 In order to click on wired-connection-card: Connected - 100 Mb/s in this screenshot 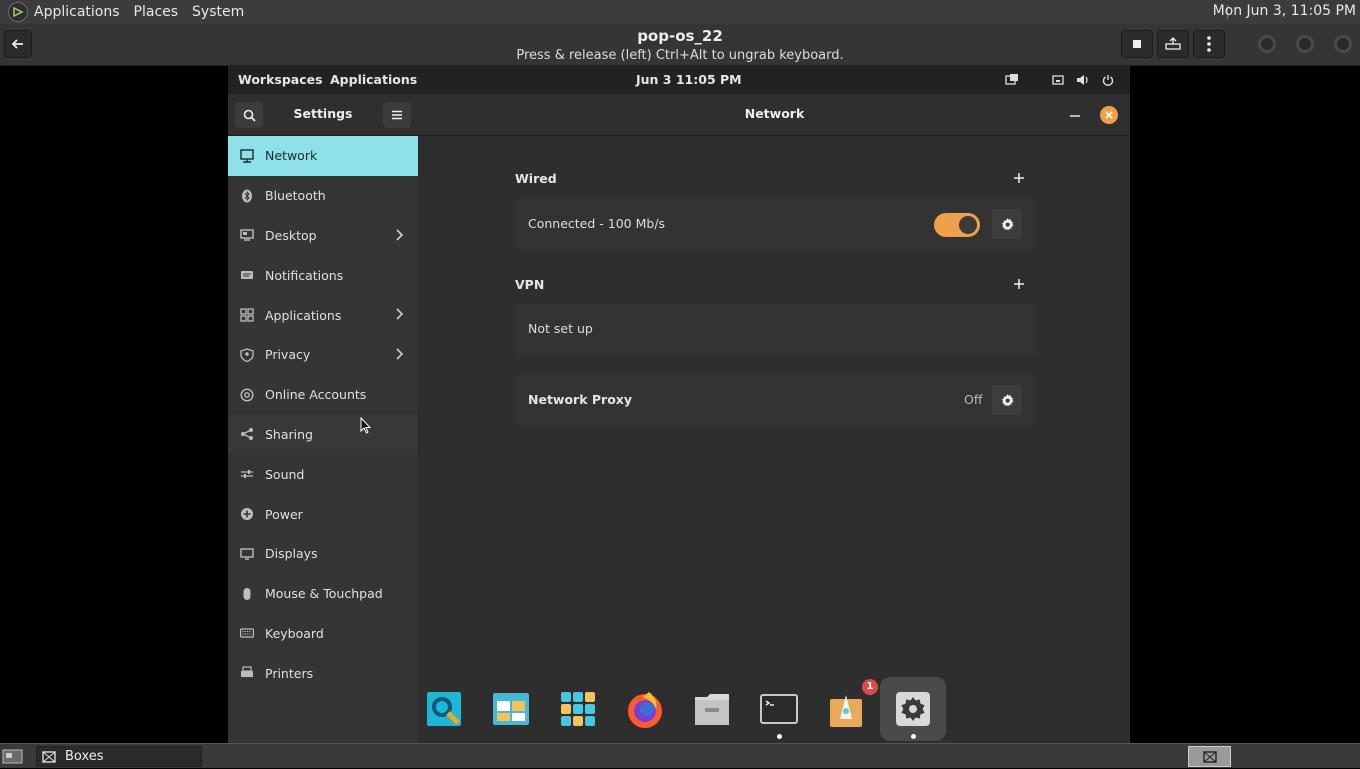, I will do `click(775, 224)`.